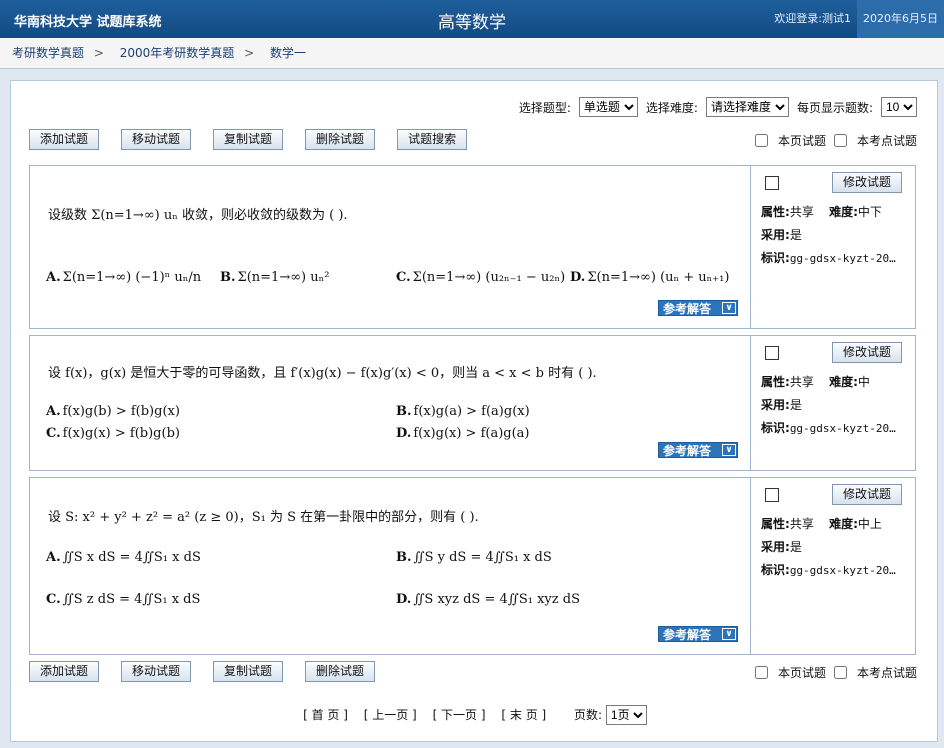 The width and height of the screenshot is (944, 748). What do you see at coordinates (671, 107) in the screenshot?
I see `difficulty-label: 选择难度:` at bounding box center [671, 107].